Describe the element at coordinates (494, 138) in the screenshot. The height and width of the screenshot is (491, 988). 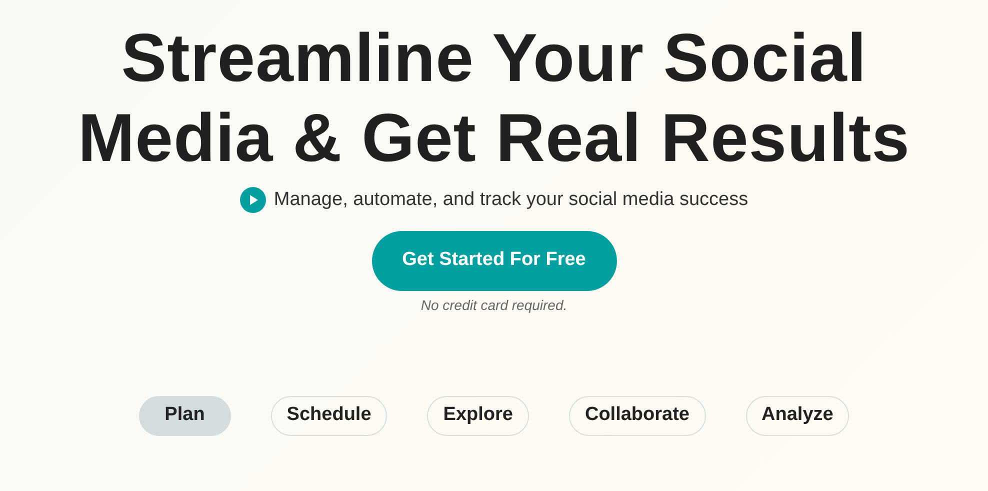
I see `headline: Media & Get Real Results` at that location.